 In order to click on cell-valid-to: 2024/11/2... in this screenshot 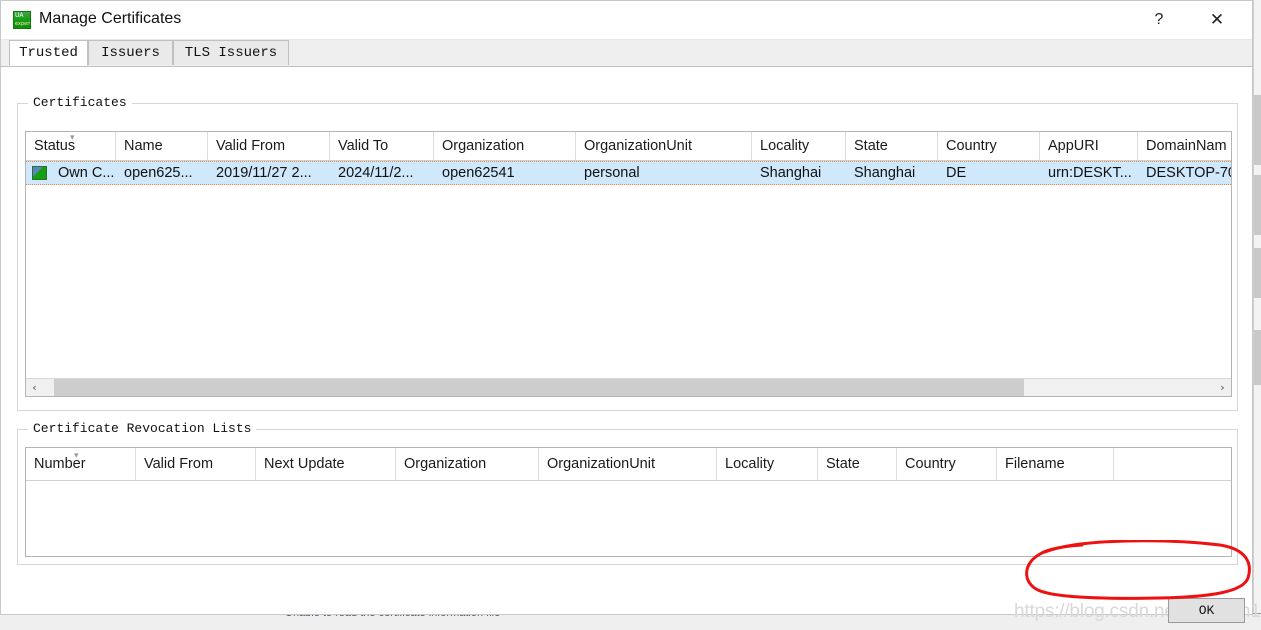, I will do `click(376, 173)`.